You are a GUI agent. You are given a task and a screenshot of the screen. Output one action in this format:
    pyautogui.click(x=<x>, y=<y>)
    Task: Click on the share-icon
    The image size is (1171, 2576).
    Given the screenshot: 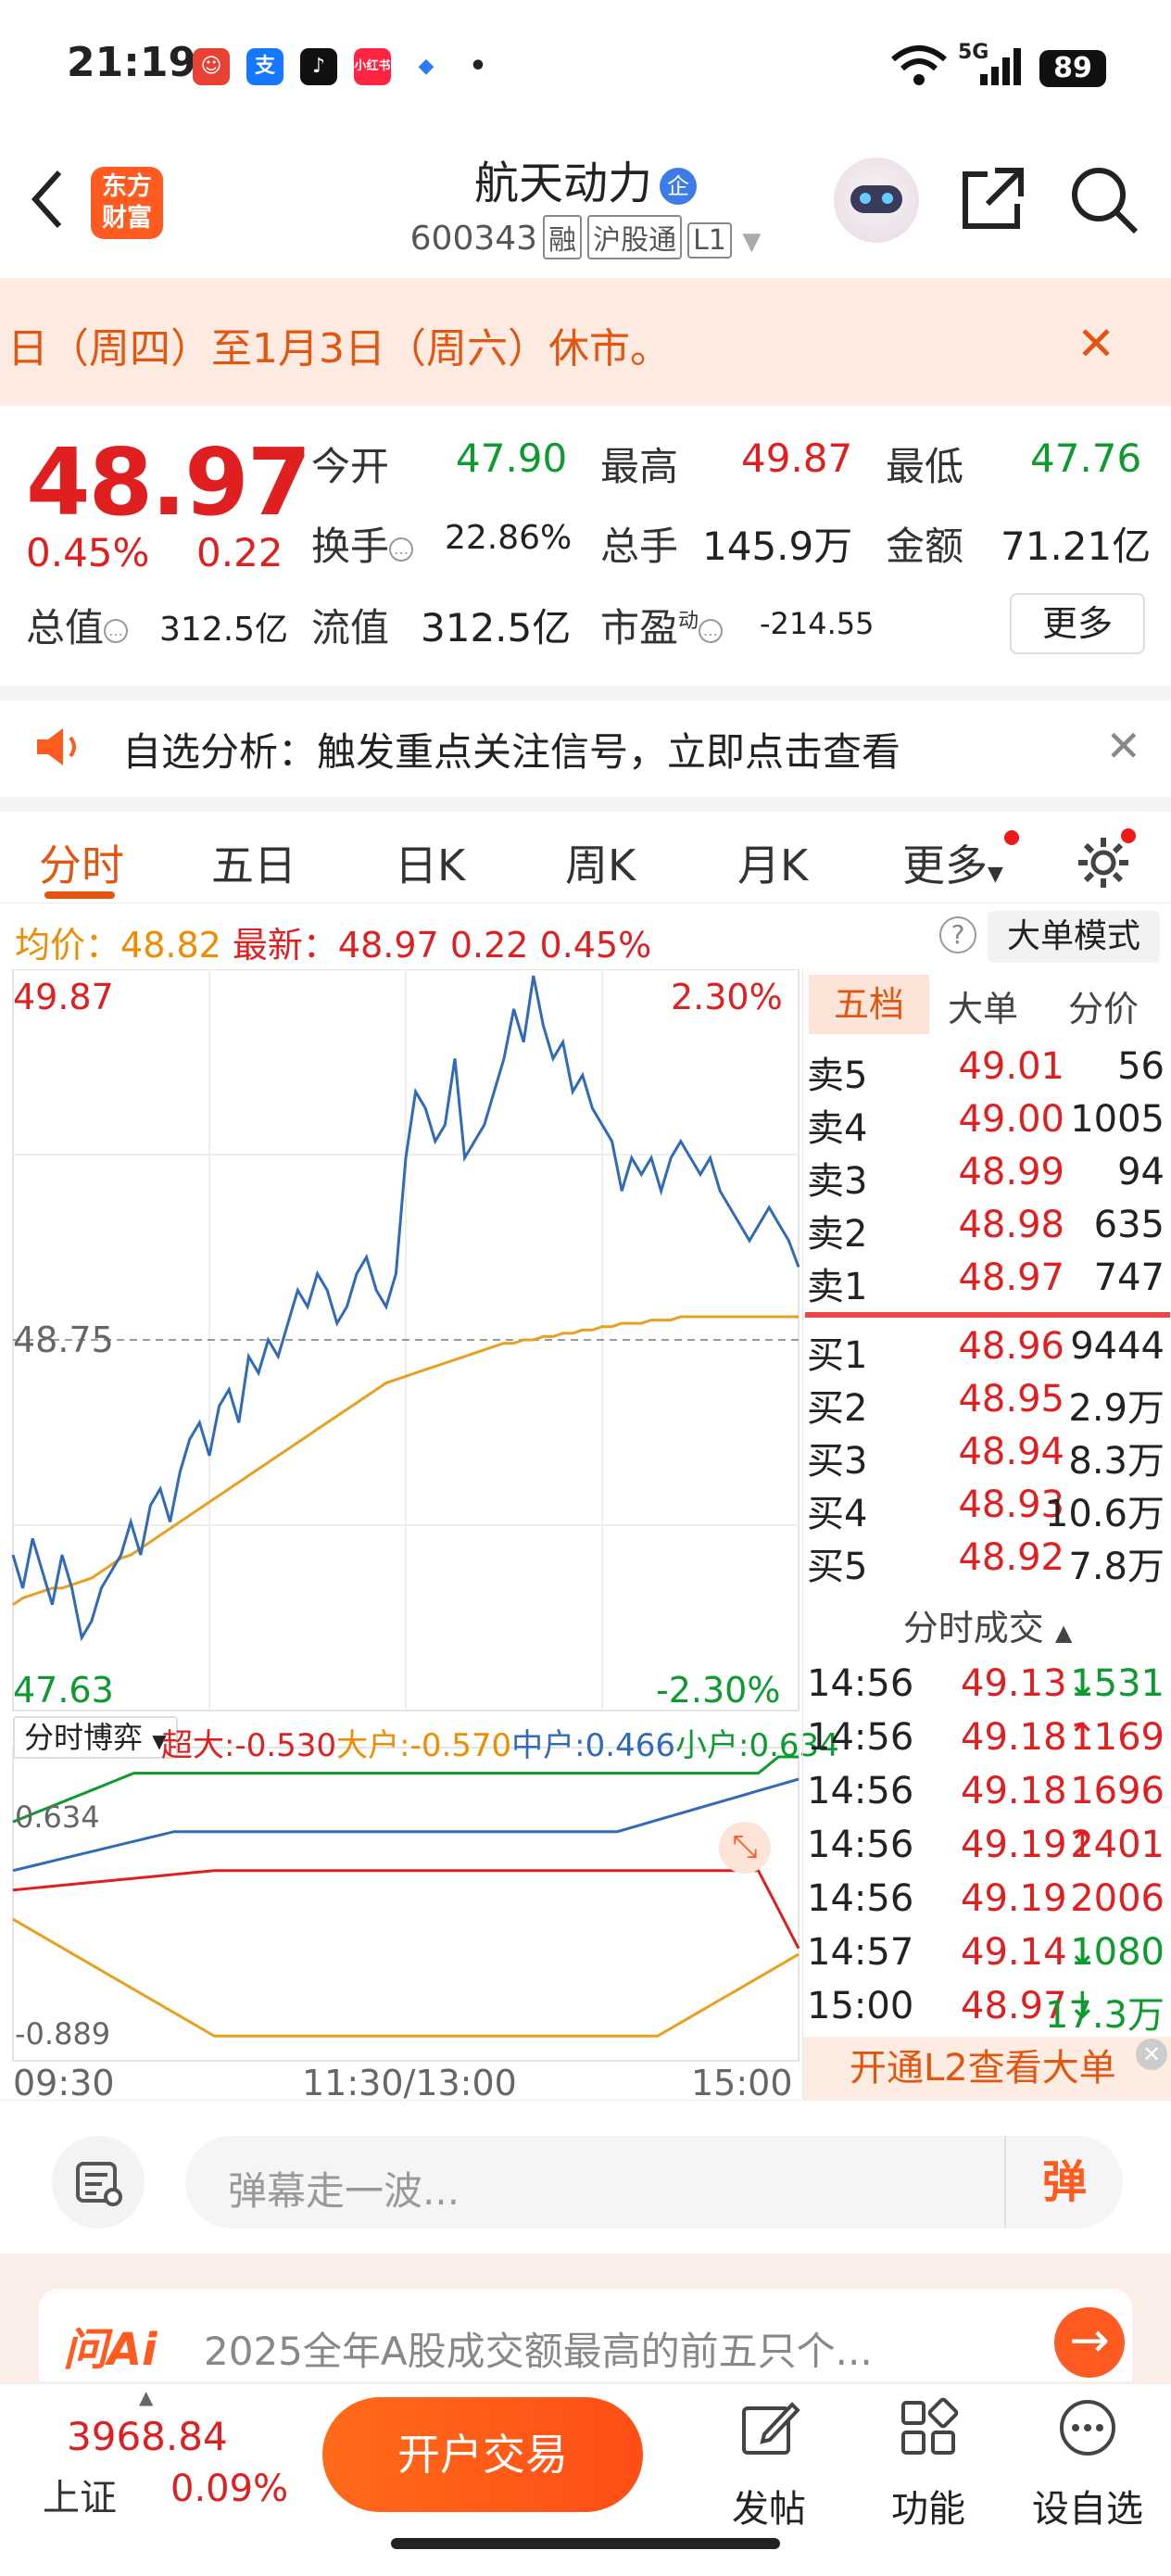 What is the action you would take?
    pyautogui.click(x=991, y=200)
    